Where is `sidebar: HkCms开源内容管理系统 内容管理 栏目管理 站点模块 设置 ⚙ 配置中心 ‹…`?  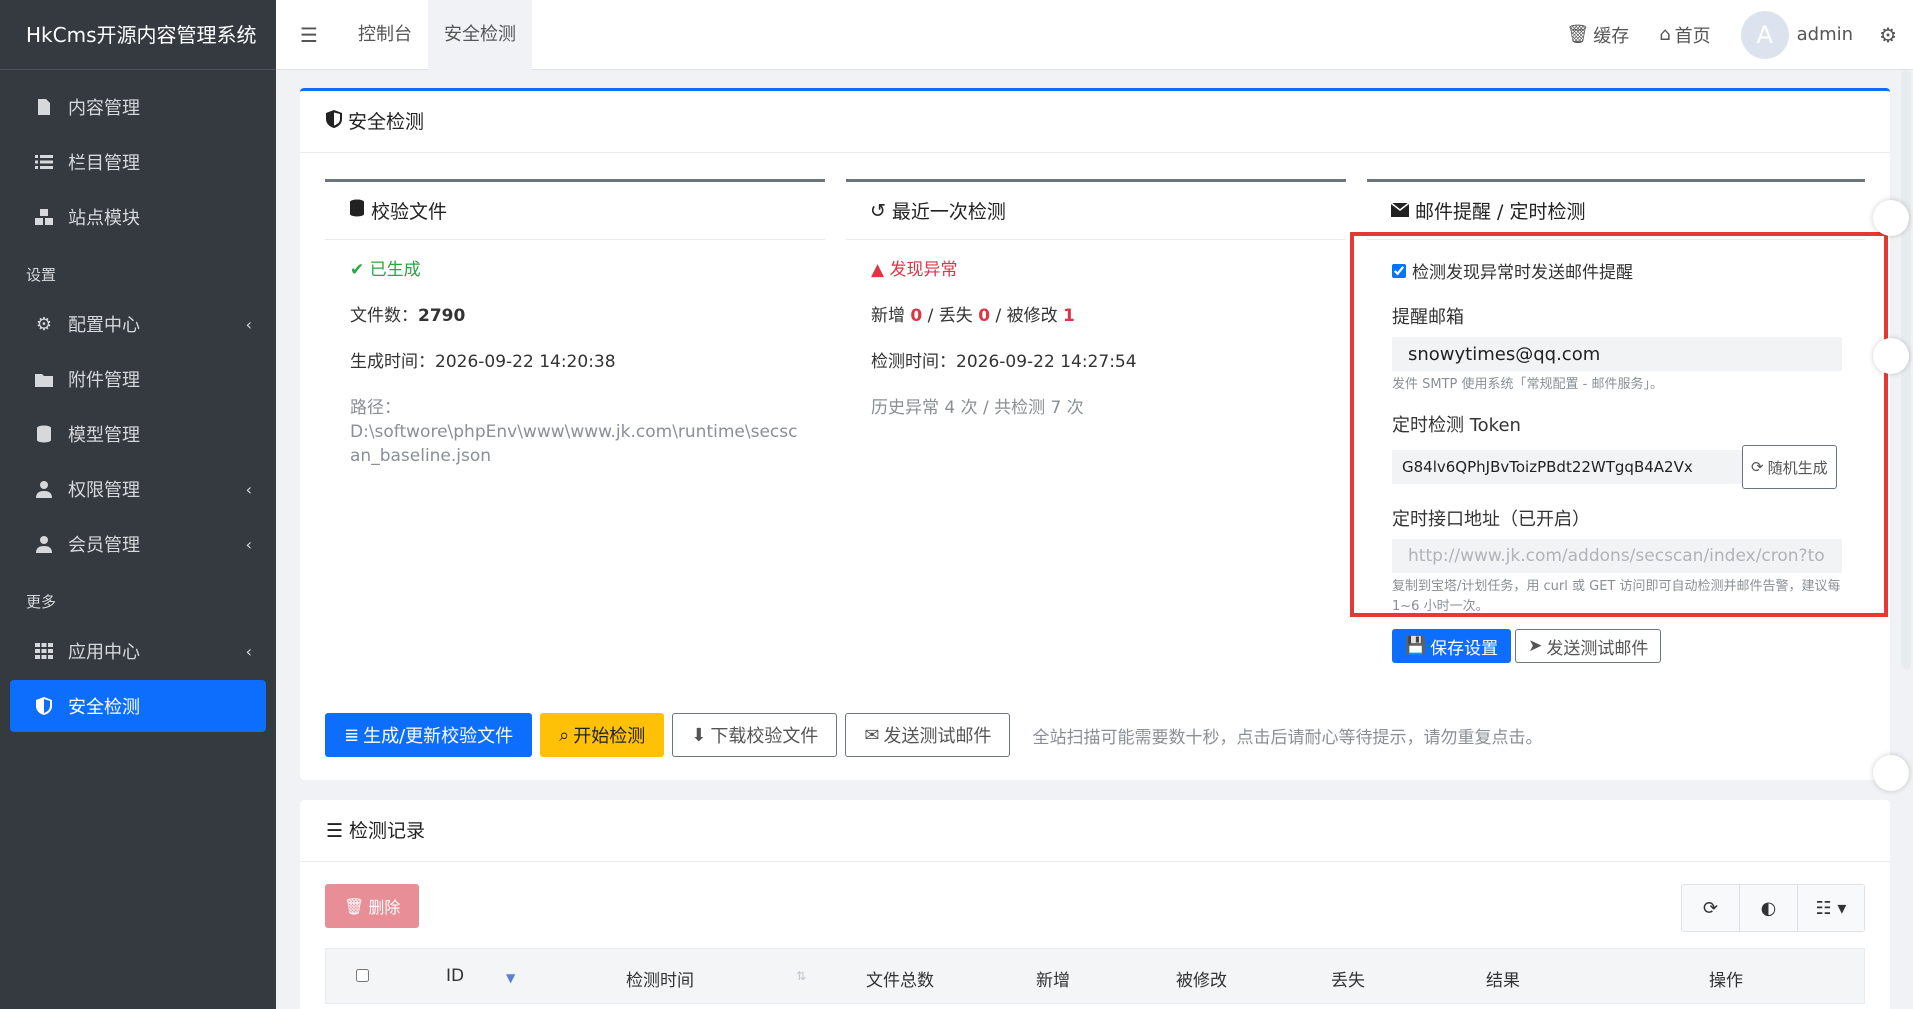 sidebar: HkCms开源内容管理系统 内容管理 栏目管理 站点模块 设置 ⚙ 配置中心 ‹… is located at coordinates (138, 504).